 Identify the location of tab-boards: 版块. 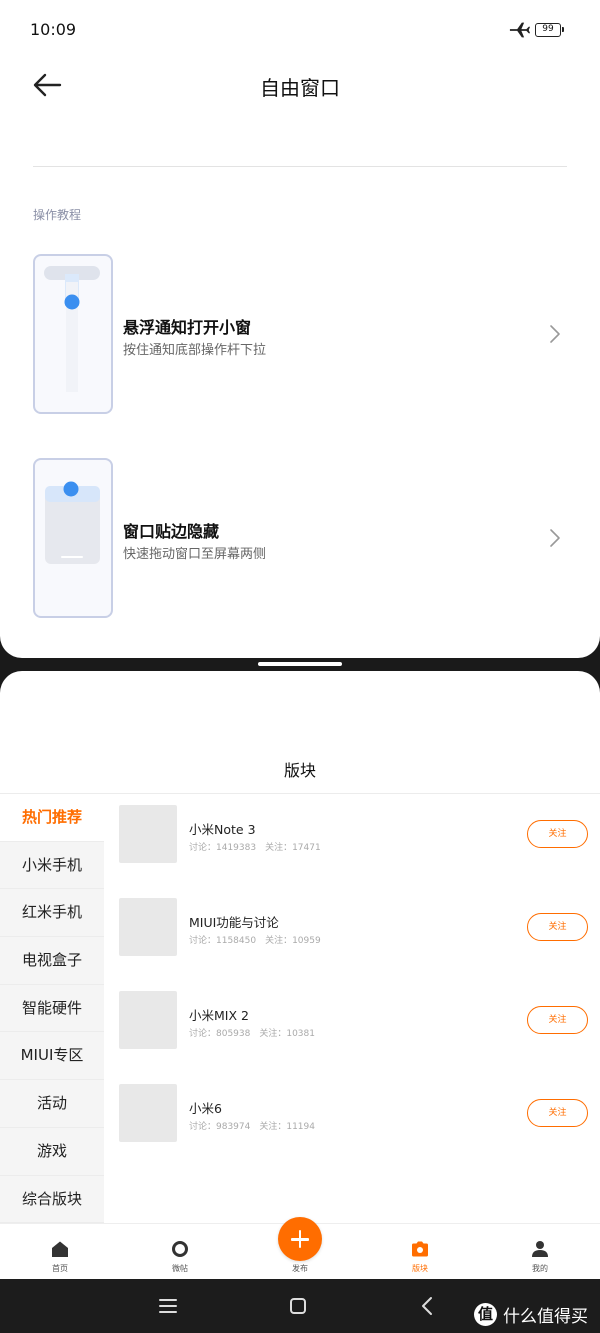
(420, 1251).